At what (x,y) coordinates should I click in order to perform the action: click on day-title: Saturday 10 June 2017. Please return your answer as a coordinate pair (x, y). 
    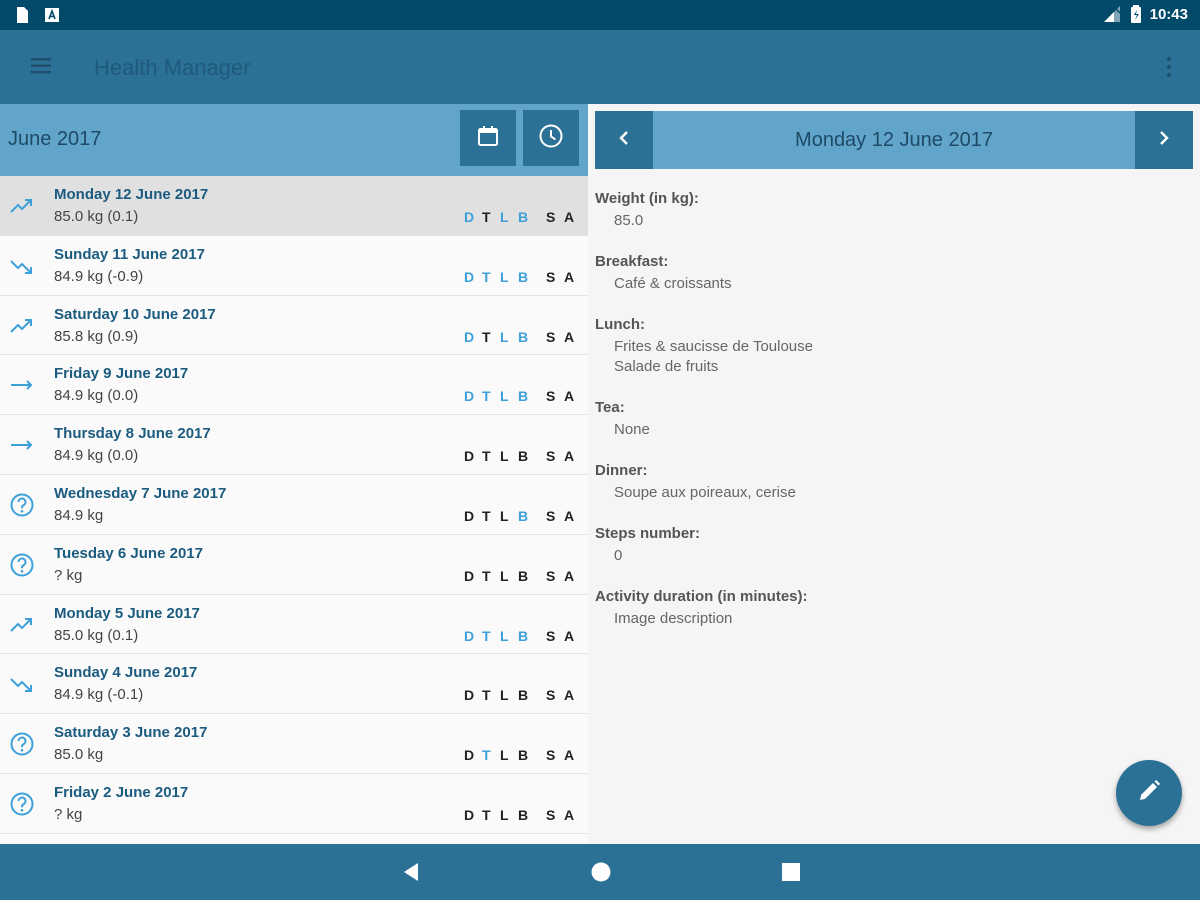
    Looking at the image, I should click on (135, 314).